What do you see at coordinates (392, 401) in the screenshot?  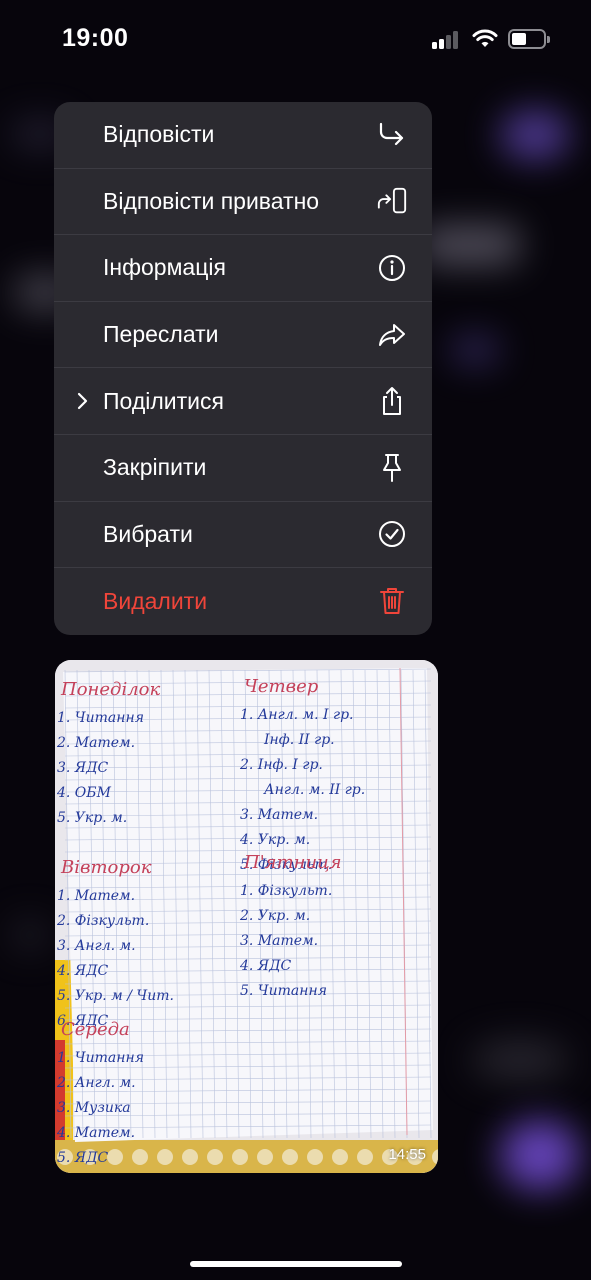 I see `share-icon` at bounding box center [392, 401].